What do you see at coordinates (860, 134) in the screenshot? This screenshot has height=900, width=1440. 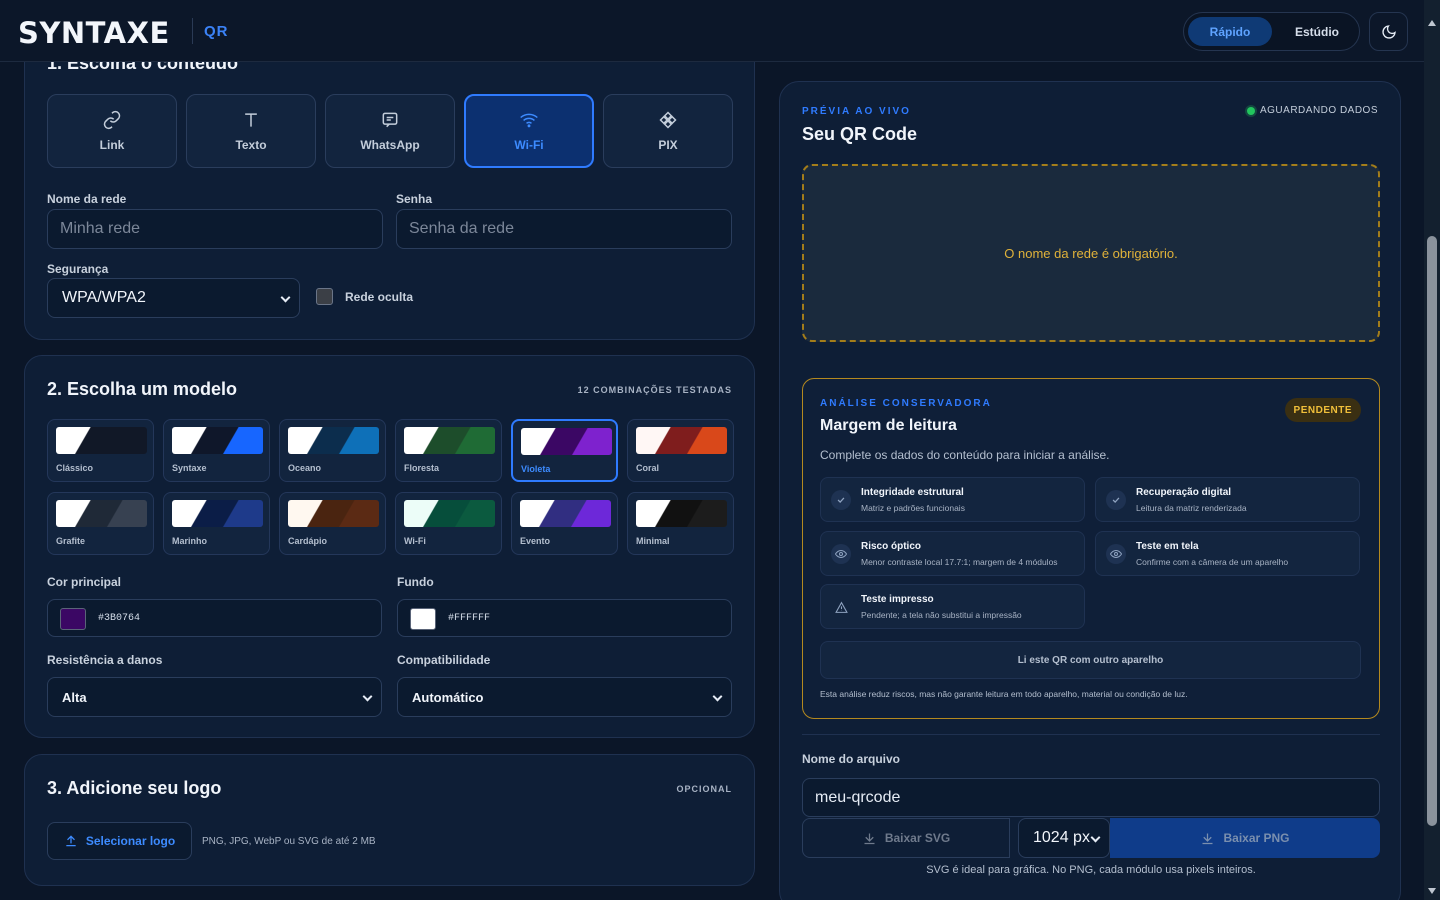 I see `preview-title: Seu QR Code` at bounding box center [860, 134].